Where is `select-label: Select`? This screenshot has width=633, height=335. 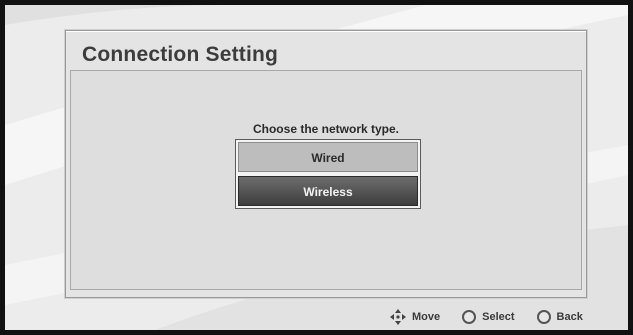
select-label: Select is located at coordinates (498, 317).